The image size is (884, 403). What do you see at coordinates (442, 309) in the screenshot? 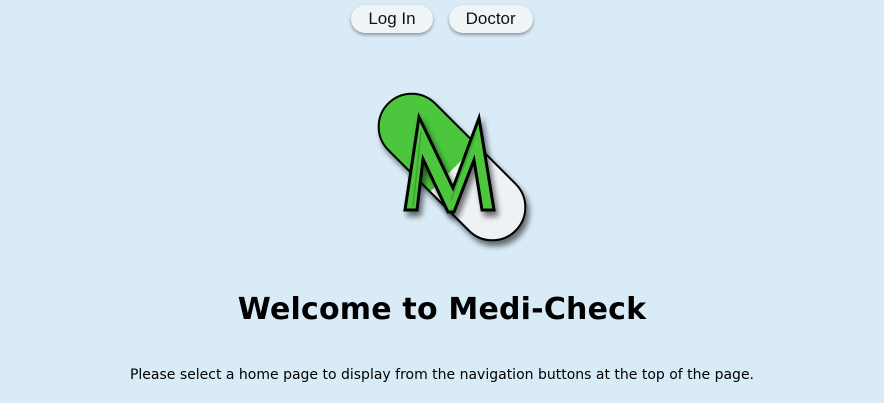
I see `page-title: Welcome to Medi-Check` at bounding box center [442, 309].